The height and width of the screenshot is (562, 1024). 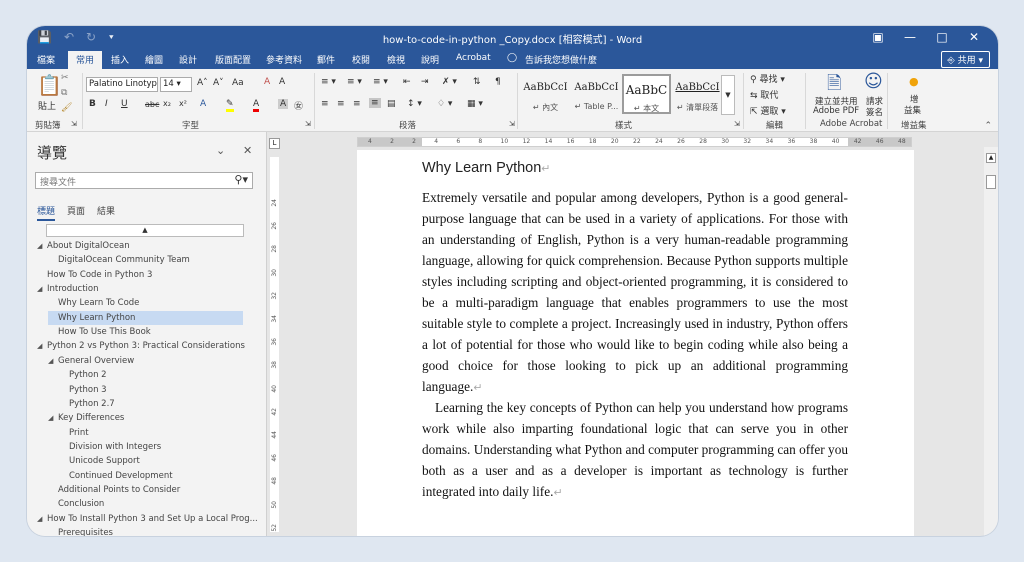 I want to click on nav-heading-item: Unicode Support, so click(x=99, y=461).